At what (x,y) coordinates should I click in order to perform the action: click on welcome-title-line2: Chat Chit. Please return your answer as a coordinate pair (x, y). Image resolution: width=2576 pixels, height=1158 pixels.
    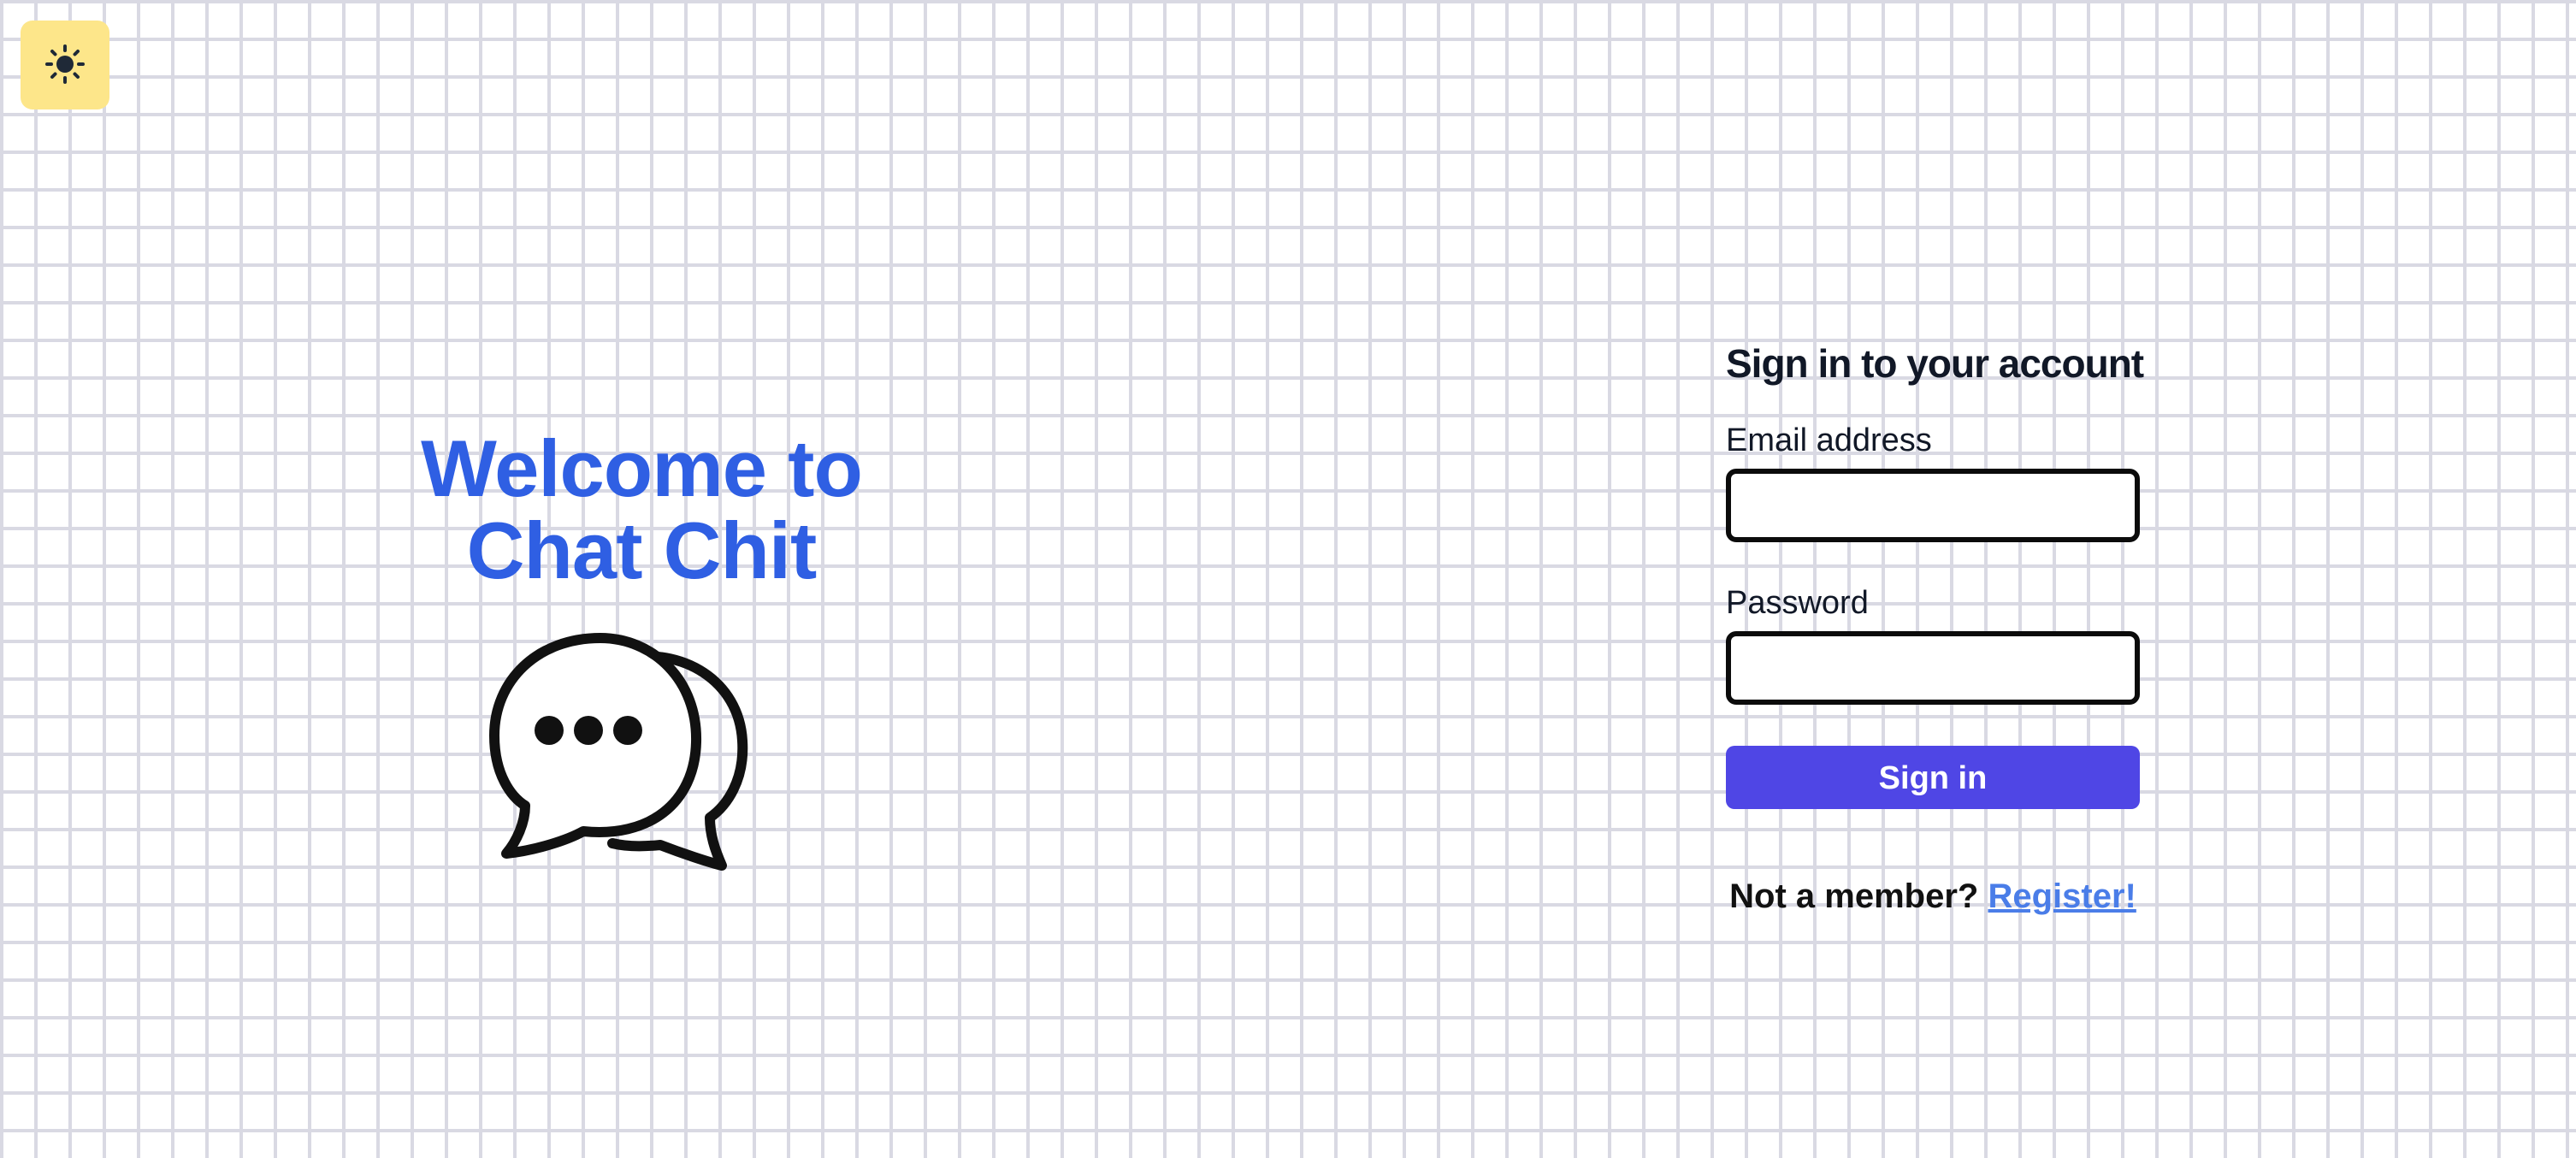
    Looking at the image, I should click on (642, 550).